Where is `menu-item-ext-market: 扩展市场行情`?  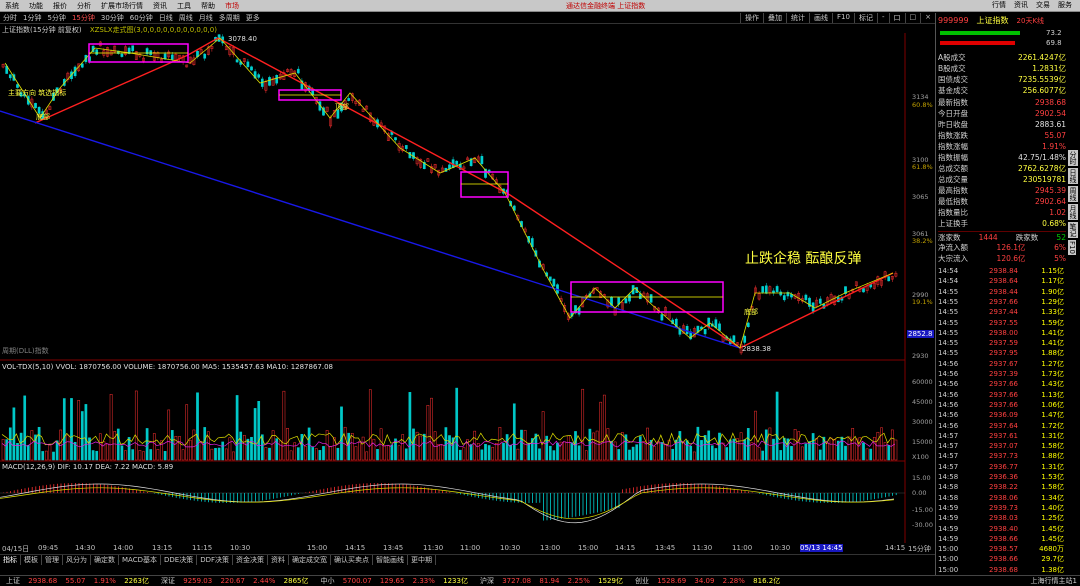 menu-item-ext-market: 扩展市场行情 is located at coordinates (122, 6).